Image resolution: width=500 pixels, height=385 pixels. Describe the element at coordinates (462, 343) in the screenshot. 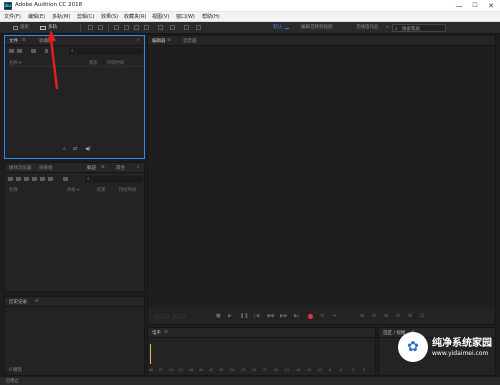

I see `watermark-title: 纯净系统家园` at that location.